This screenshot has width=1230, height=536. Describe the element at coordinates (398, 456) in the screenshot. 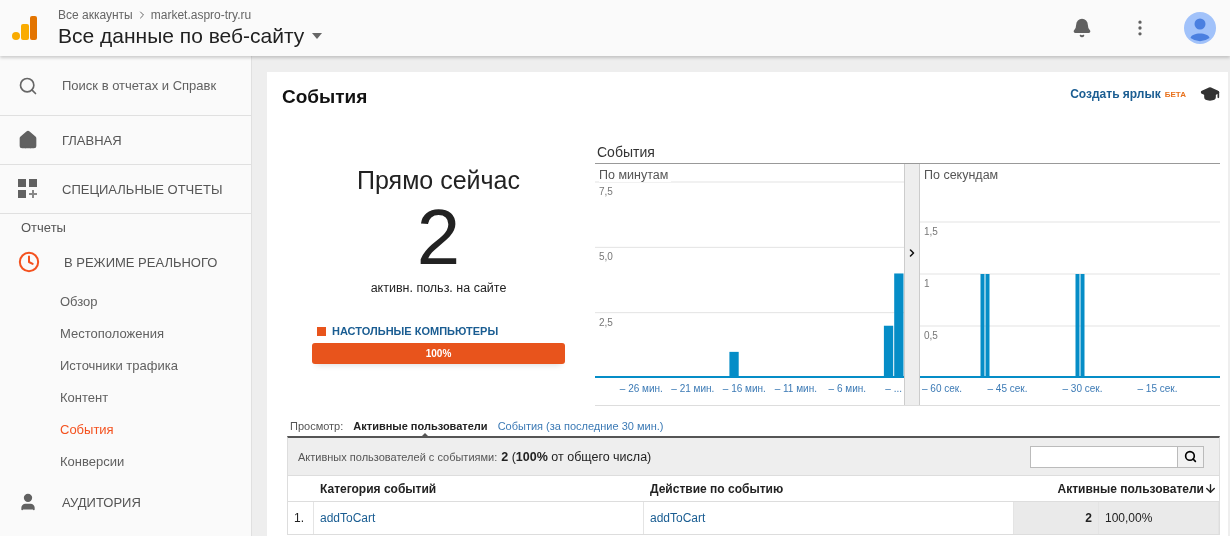

I see `summary-label: Активных пользователей с событиями:` at that location.